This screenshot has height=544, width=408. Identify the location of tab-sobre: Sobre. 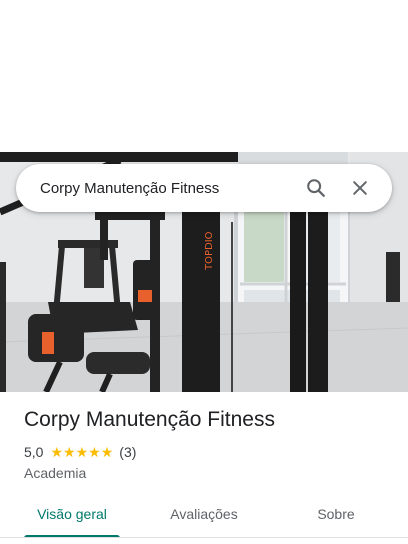
(336, 514).